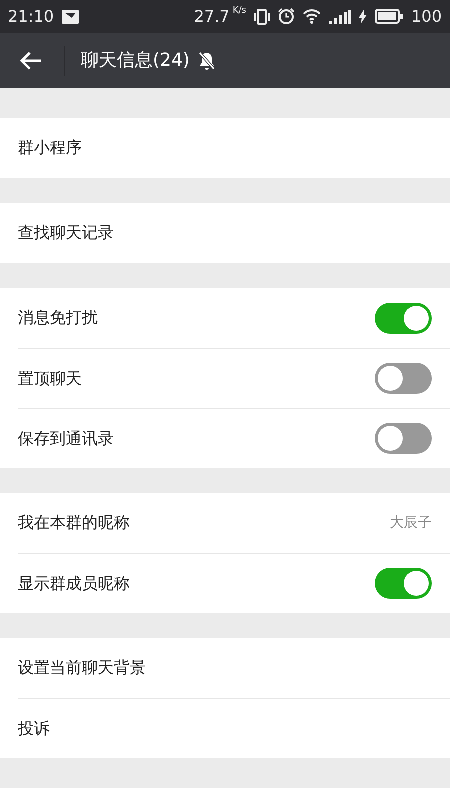 The width and height of the screenshot is (450, 800). Describe the element at coordinates (239, 11) in the screenshot. I see `speed-unit: K/s` at that location.